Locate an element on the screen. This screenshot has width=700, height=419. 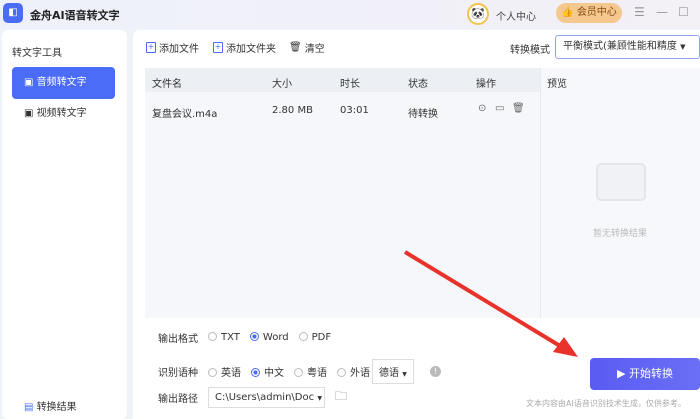
red-arrow-annotation is located at coordinates (490, 303).